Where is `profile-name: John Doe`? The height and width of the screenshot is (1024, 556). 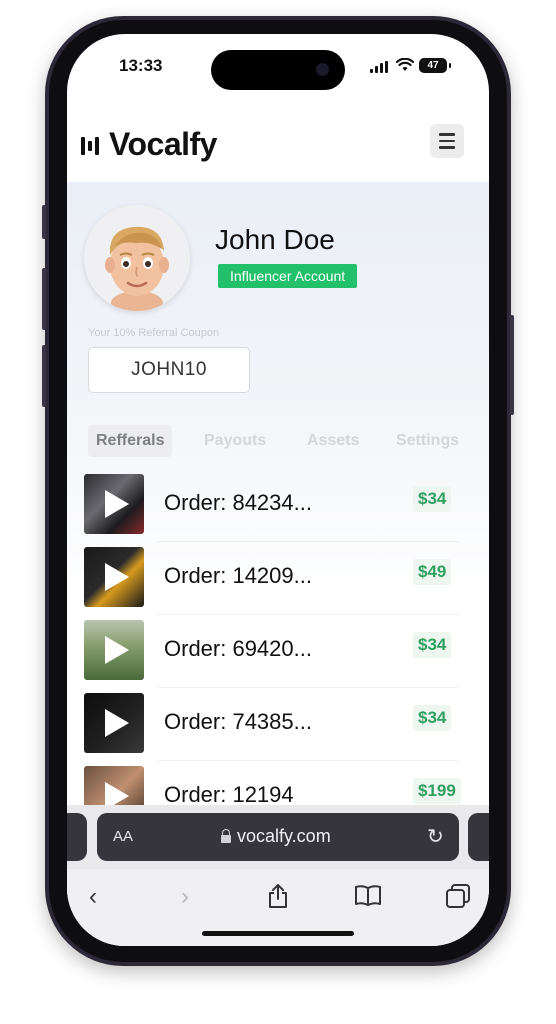
profile-name: John Doe is located at coordinates (275, 239).